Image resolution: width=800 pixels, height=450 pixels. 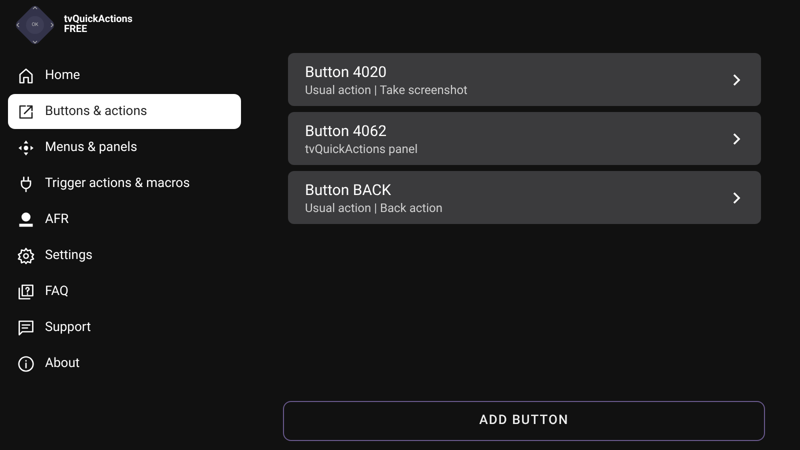 I want to click on card-subtitle: tvQuickActions panel, so click(x=362, y=148).